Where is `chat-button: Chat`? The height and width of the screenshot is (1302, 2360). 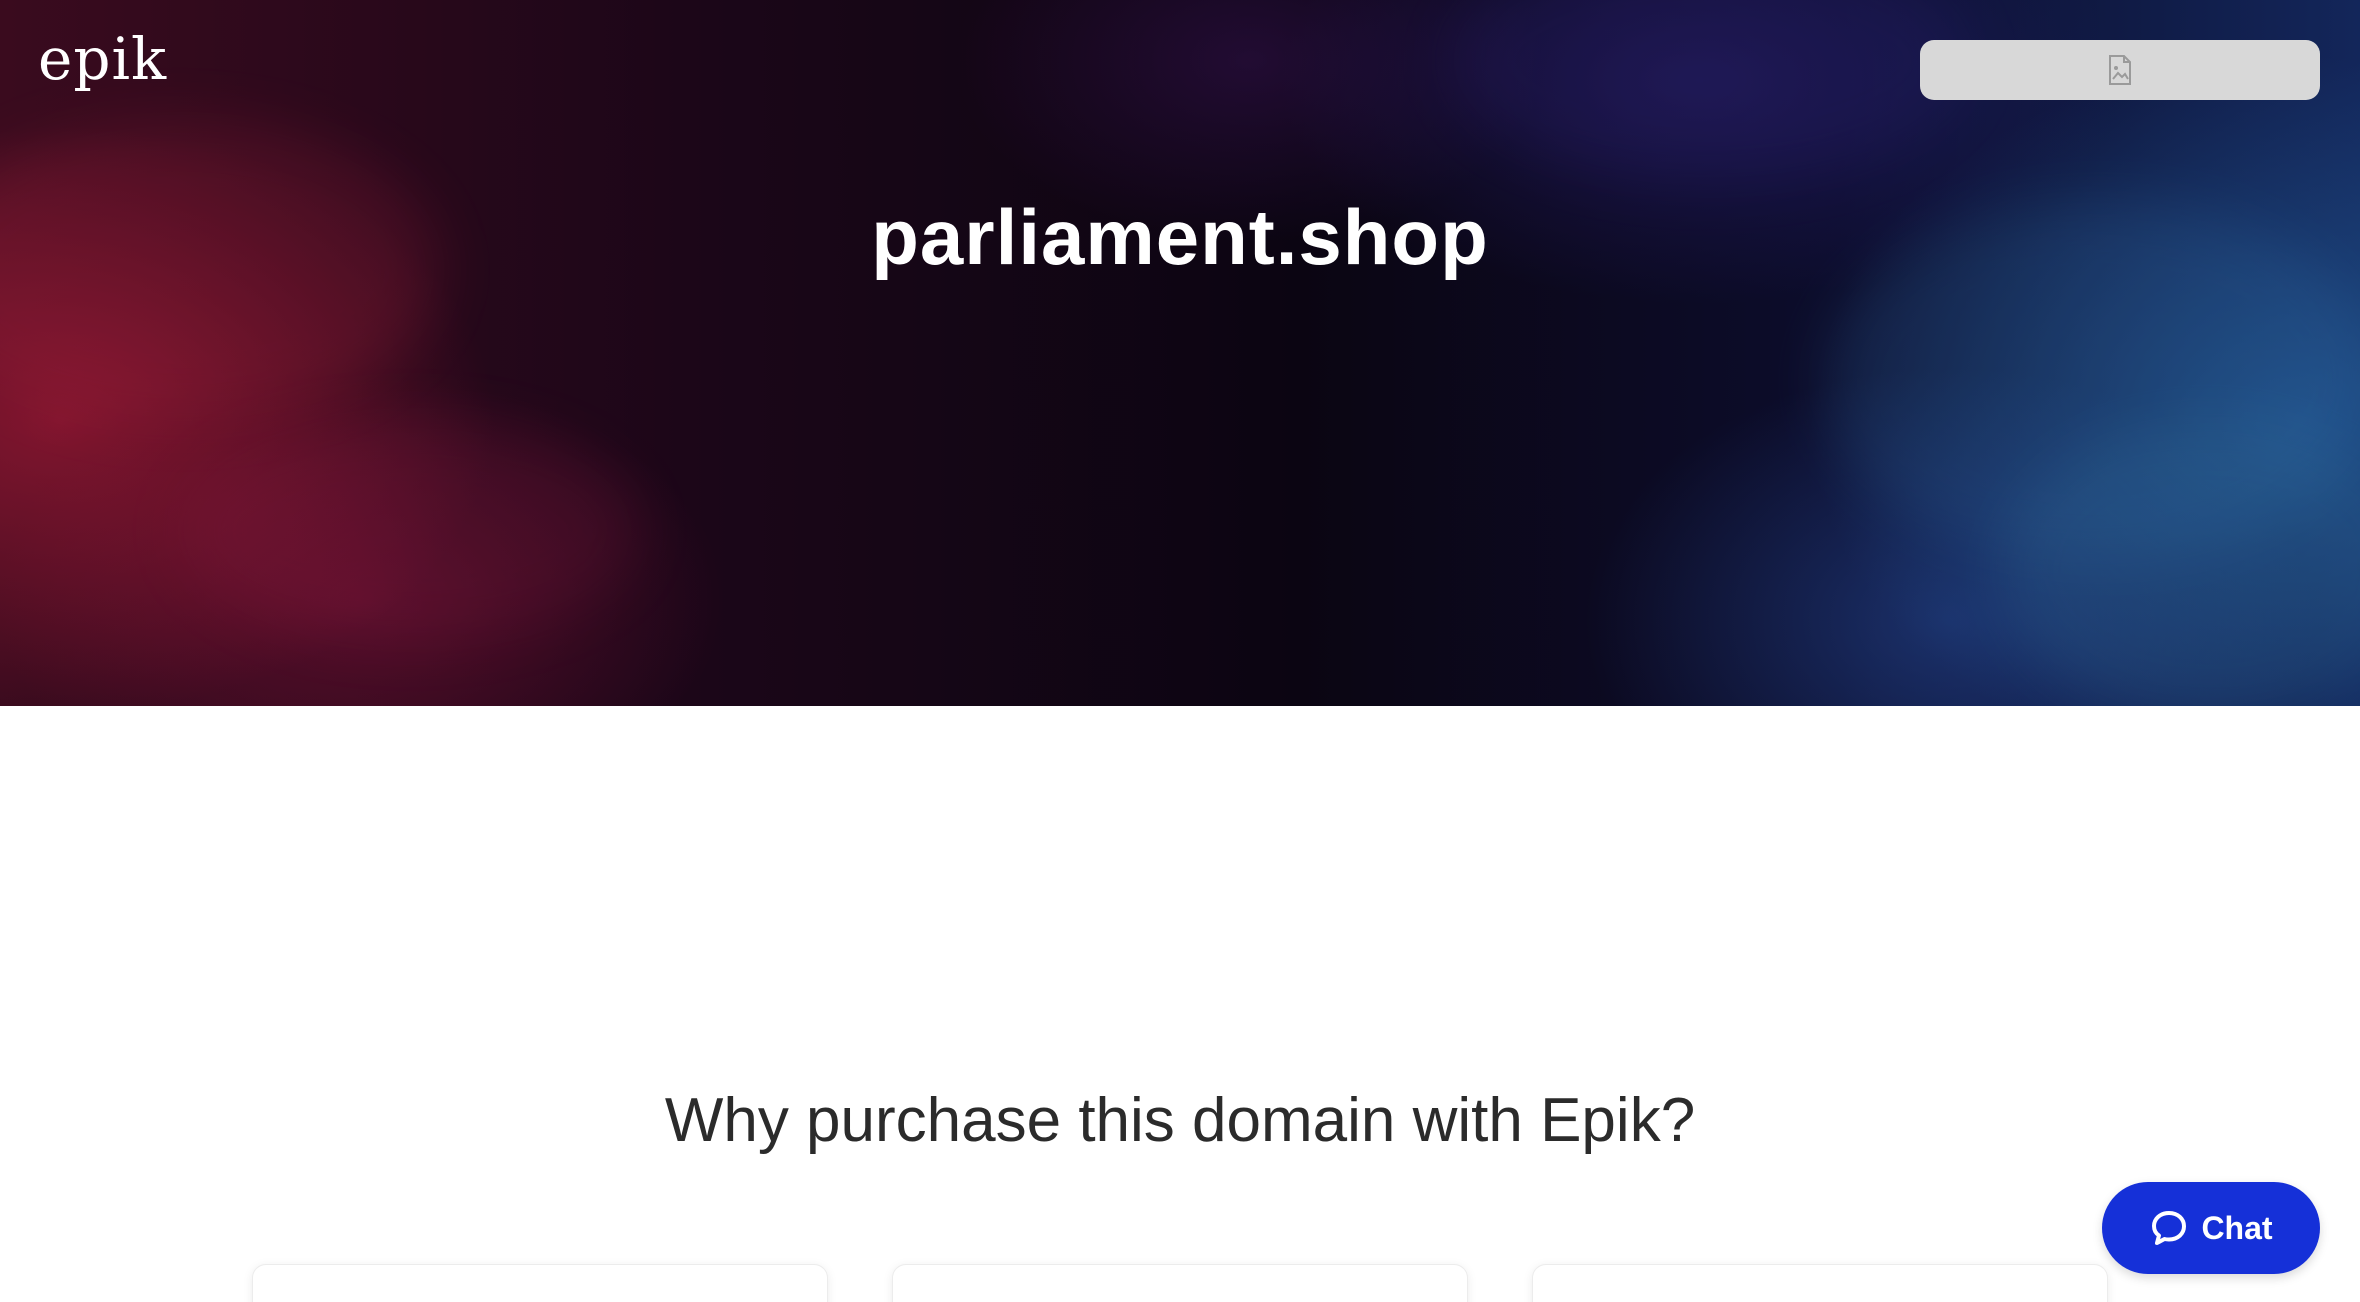
chat-button: Chat is located at coordinates (2211, 1228).